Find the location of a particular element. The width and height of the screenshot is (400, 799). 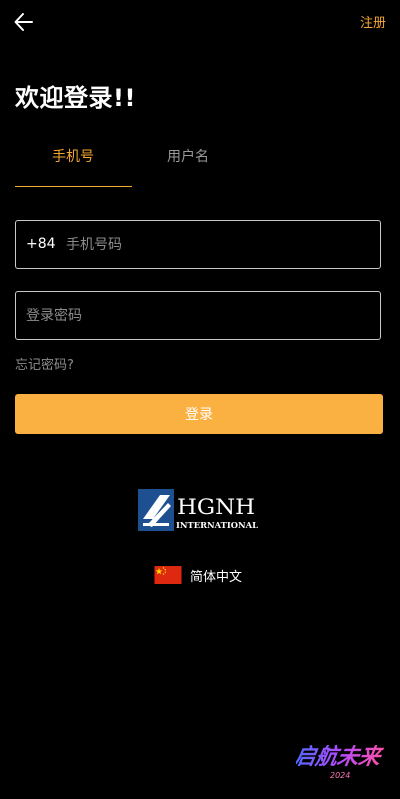

country-code-selector: +84 is located at coordinates (41, 244).